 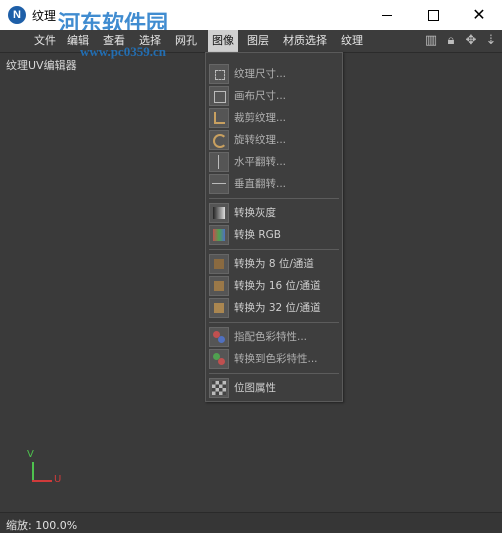 I want to click on texture-size-icon, so click(x=219, y=74).